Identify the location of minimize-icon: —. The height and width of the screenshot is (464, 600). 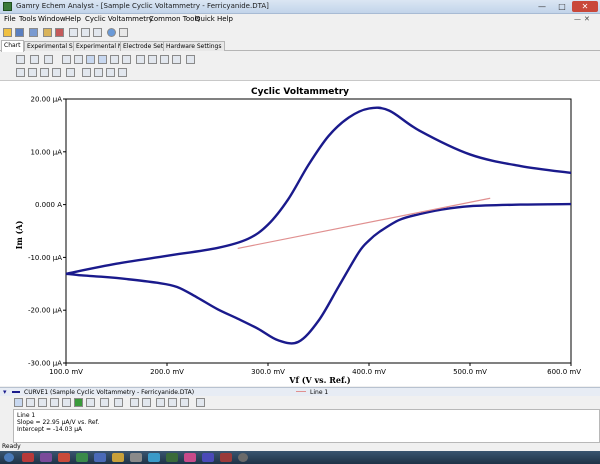
(542, 6).